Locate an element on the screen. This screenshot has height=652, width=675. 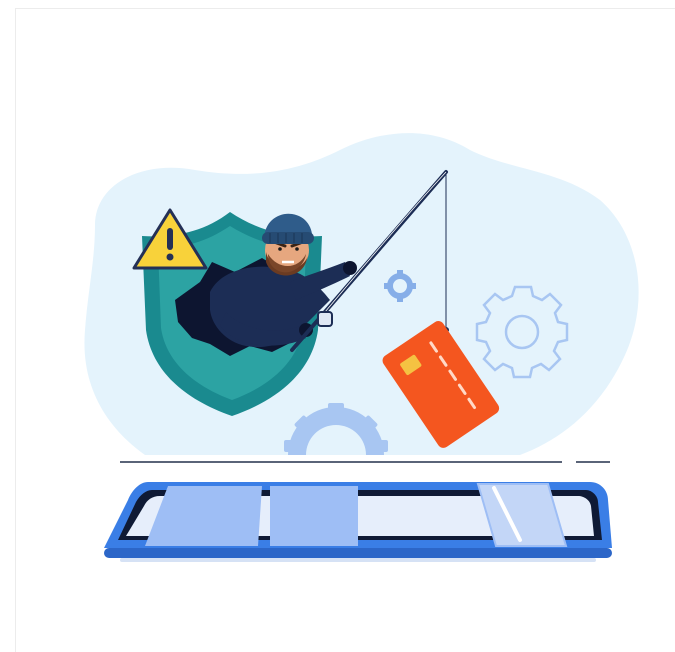
smartphone-icon is located at coordinates (358, 522).